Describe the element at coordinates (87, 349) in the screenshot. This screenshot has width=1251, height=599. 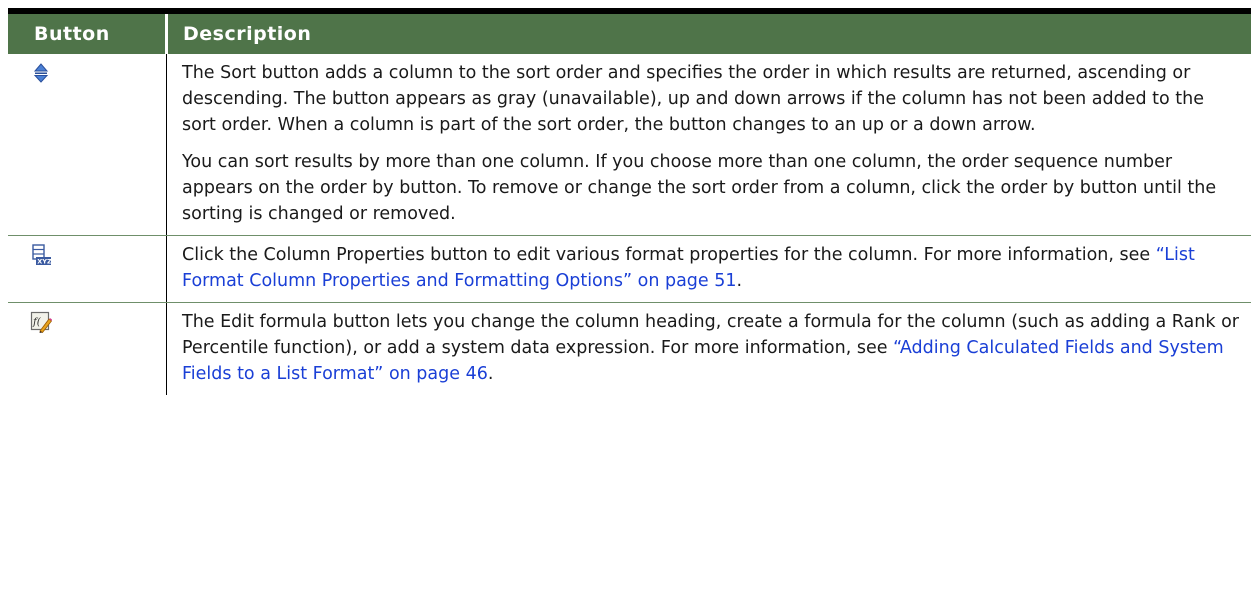
I see `icon-cell: f(` at that location.